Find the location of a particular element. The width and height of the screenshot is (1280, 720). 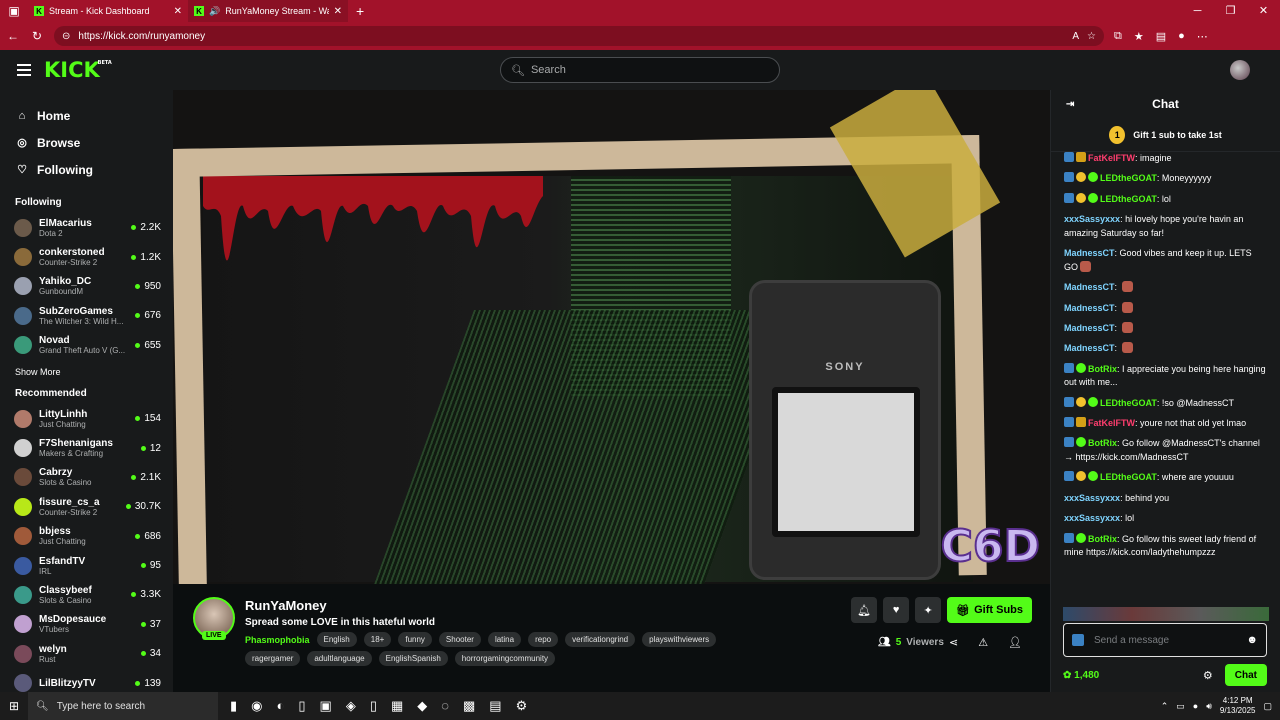

notification-bell-button: 🔔︎ is located at coordinates (864, 610).